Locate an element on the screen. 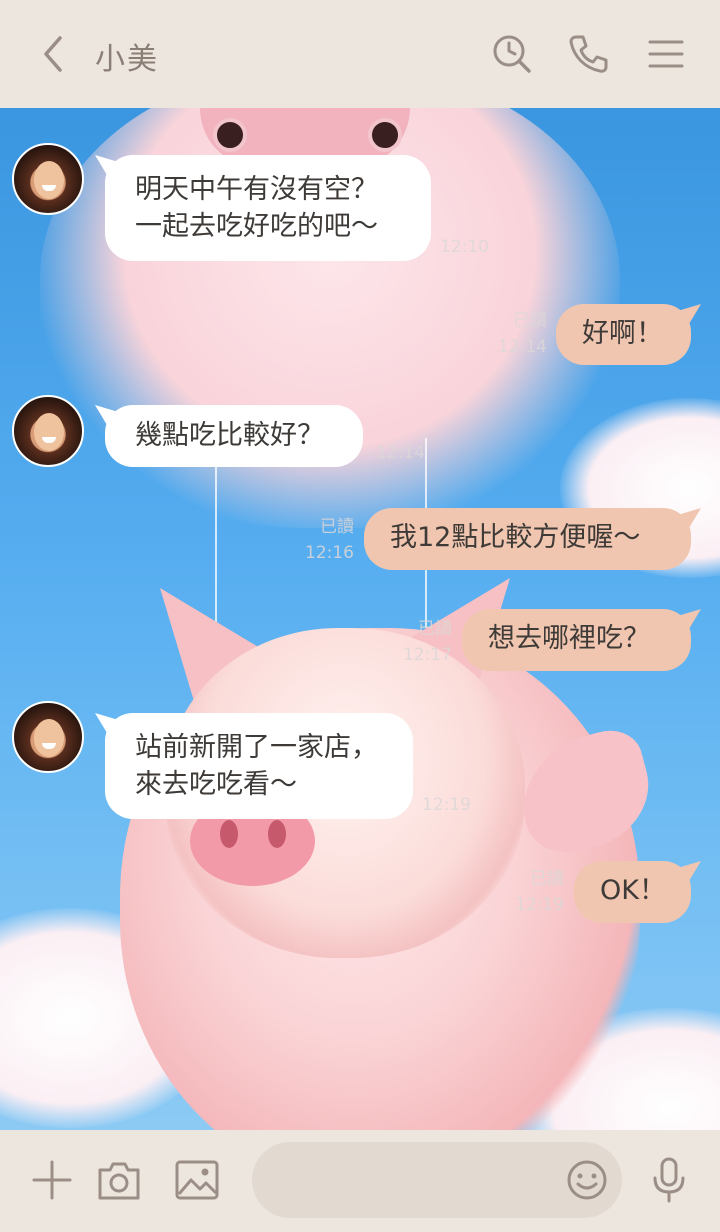  plus-icon is located at coordinates (52, 1180).